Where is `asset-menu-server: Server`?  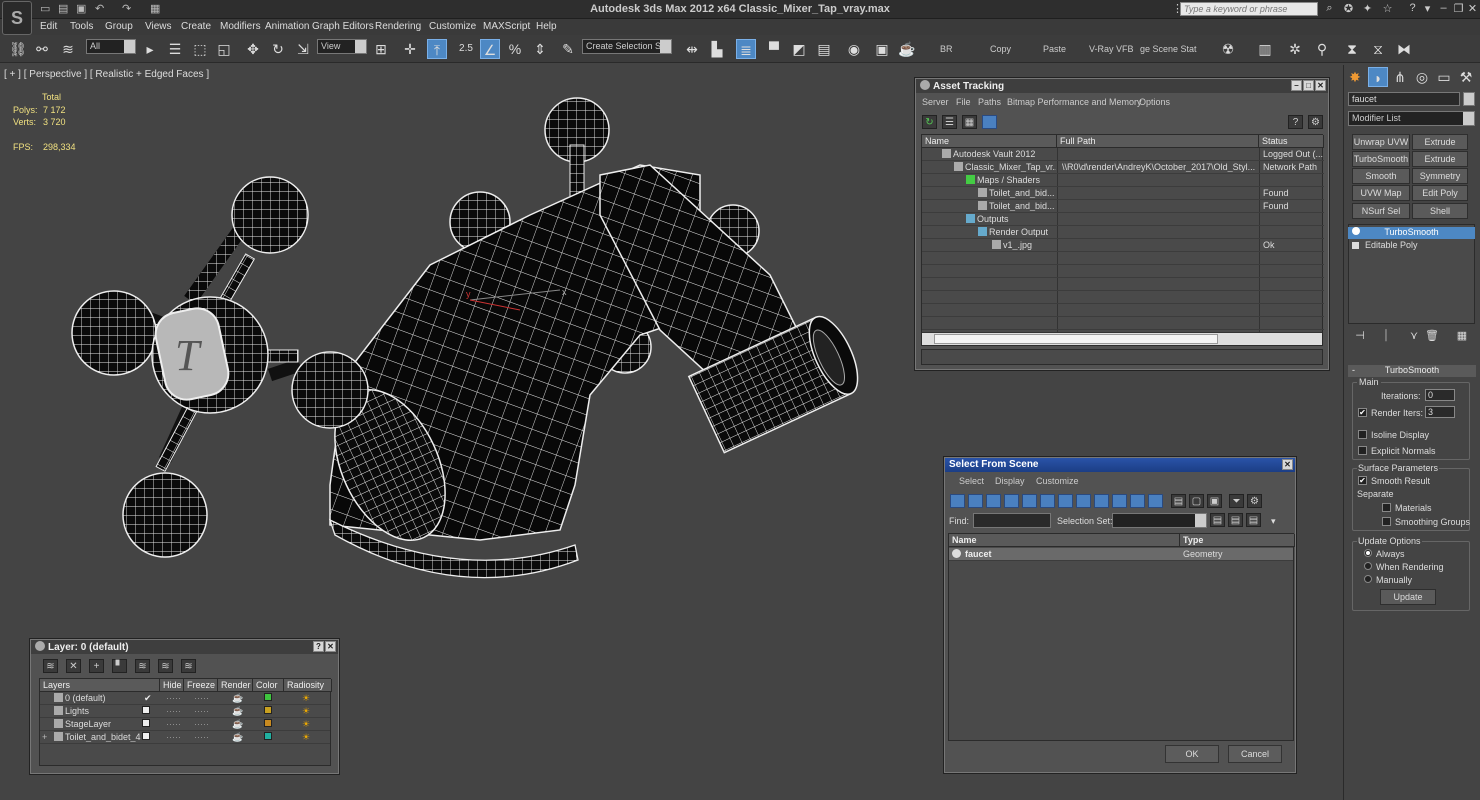 asset-menu-server: Server is located at coordinates (935, 102).